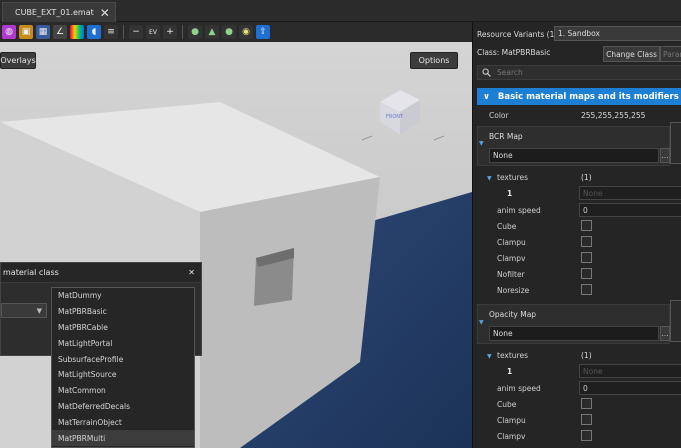 The image size is (681, 448). I want to click on dialog-title: material class, so click(31, 272).